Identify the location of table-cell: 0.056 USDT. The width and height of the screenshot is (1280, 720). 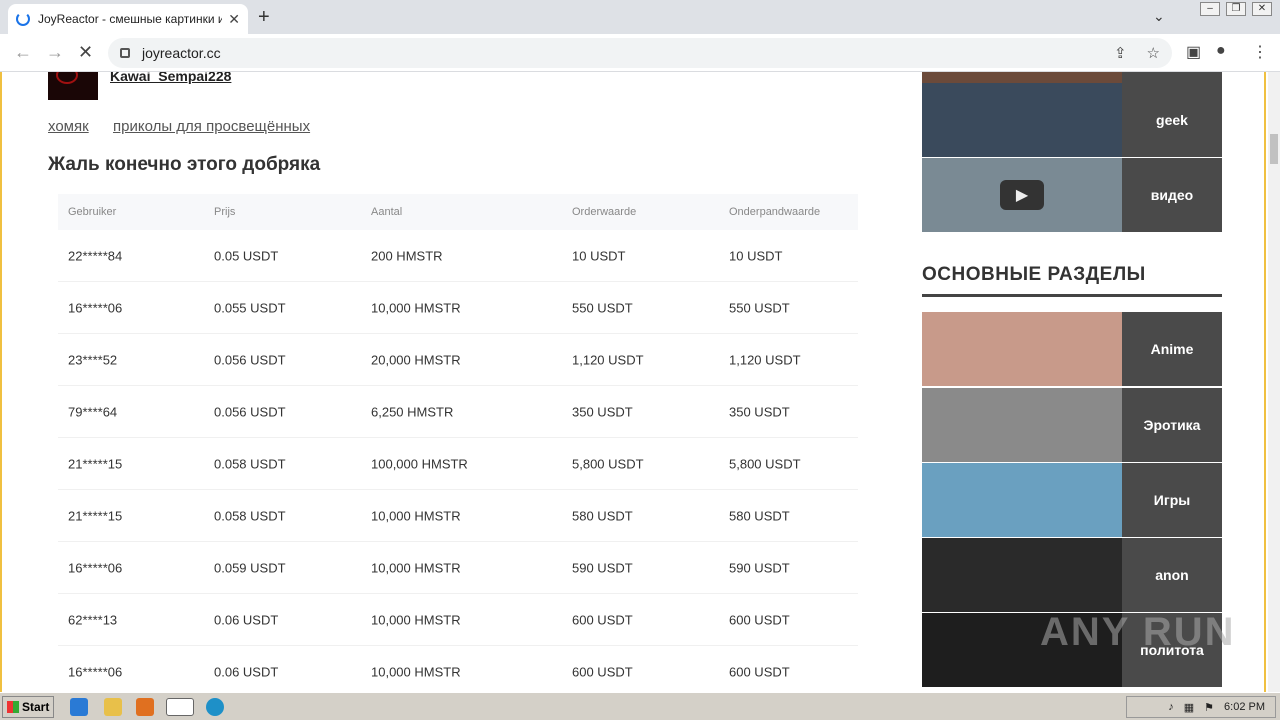
(250, 411).